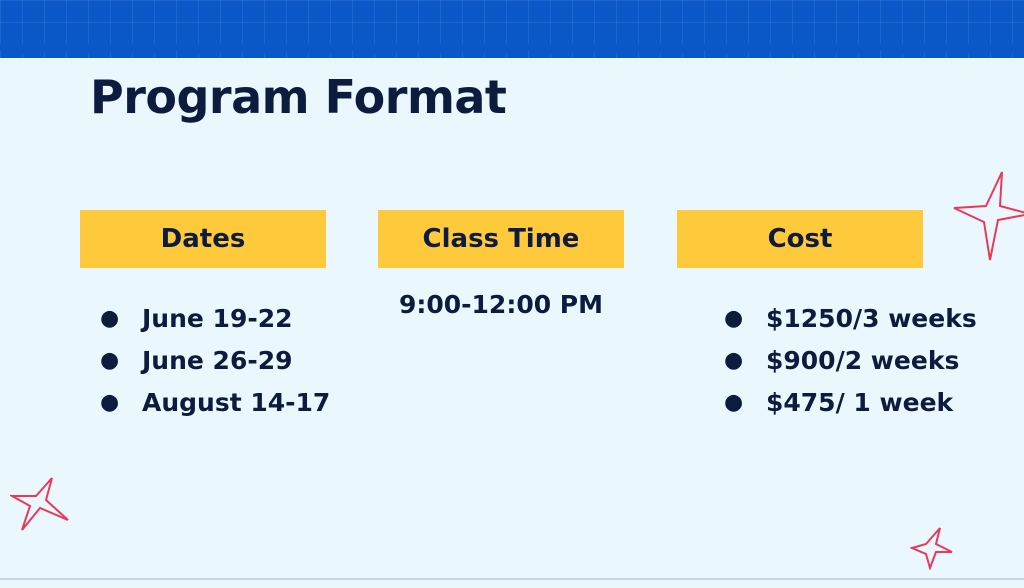 Image resolution: width=1024 pixels, height=588 pixels. Describe the element at coordinates (501, 239) in the screenshot. I see `class-time-header: Class Time` at that location.